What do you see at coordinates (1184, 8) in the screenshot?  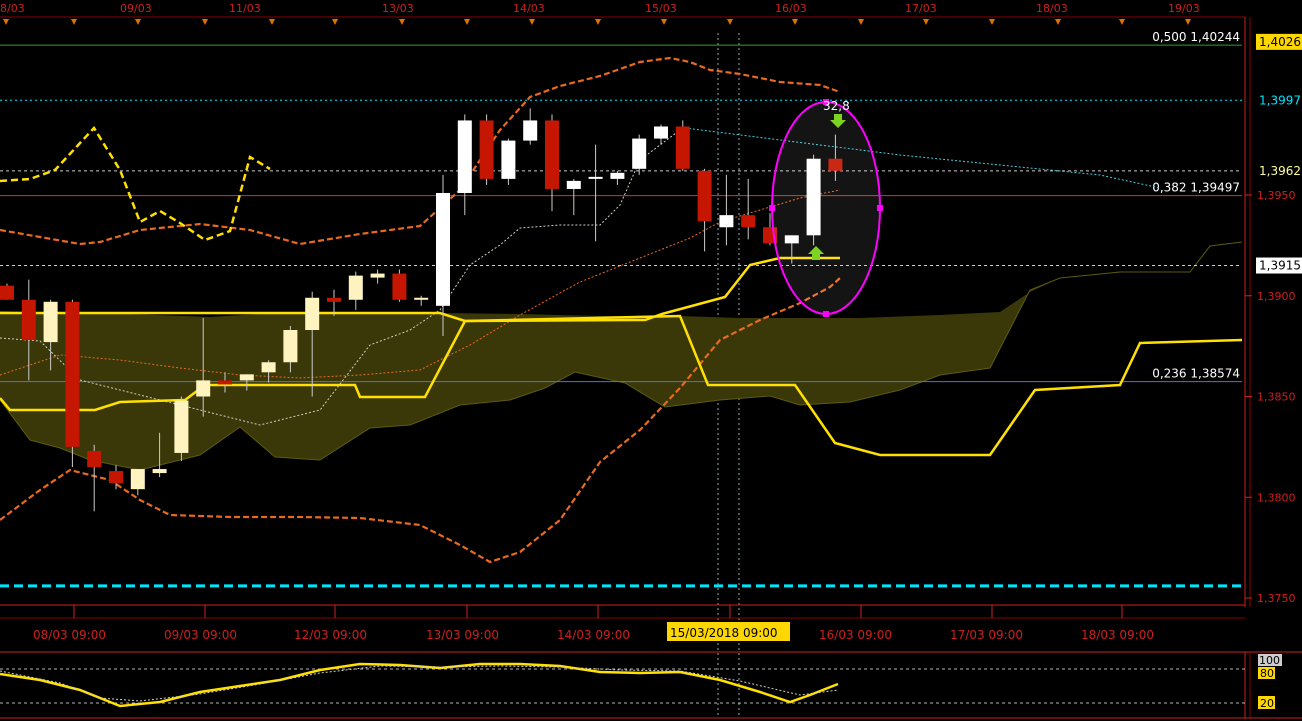 I see `top-date-label: 19/03` at bounding box center [1184, 8].